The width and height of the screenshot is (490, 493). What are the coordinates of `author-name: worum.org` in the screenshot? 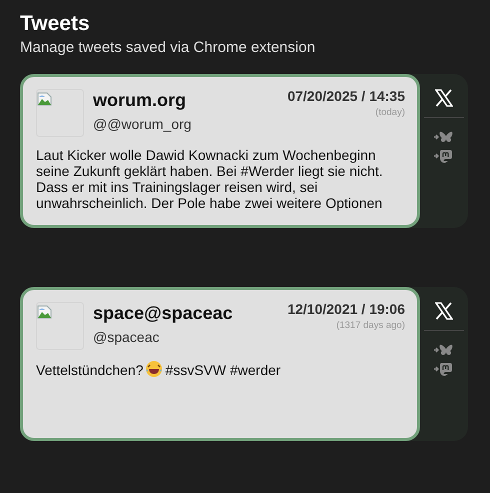 It's located at (140, 100).